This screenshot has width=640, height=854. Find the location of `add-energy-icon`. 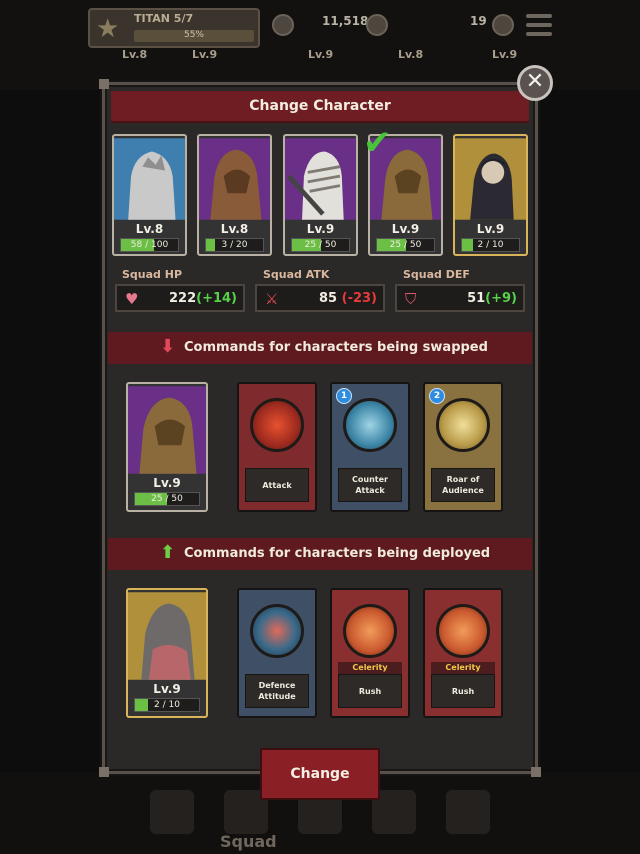

add-energy-icon is located at coordinates (503, 25).